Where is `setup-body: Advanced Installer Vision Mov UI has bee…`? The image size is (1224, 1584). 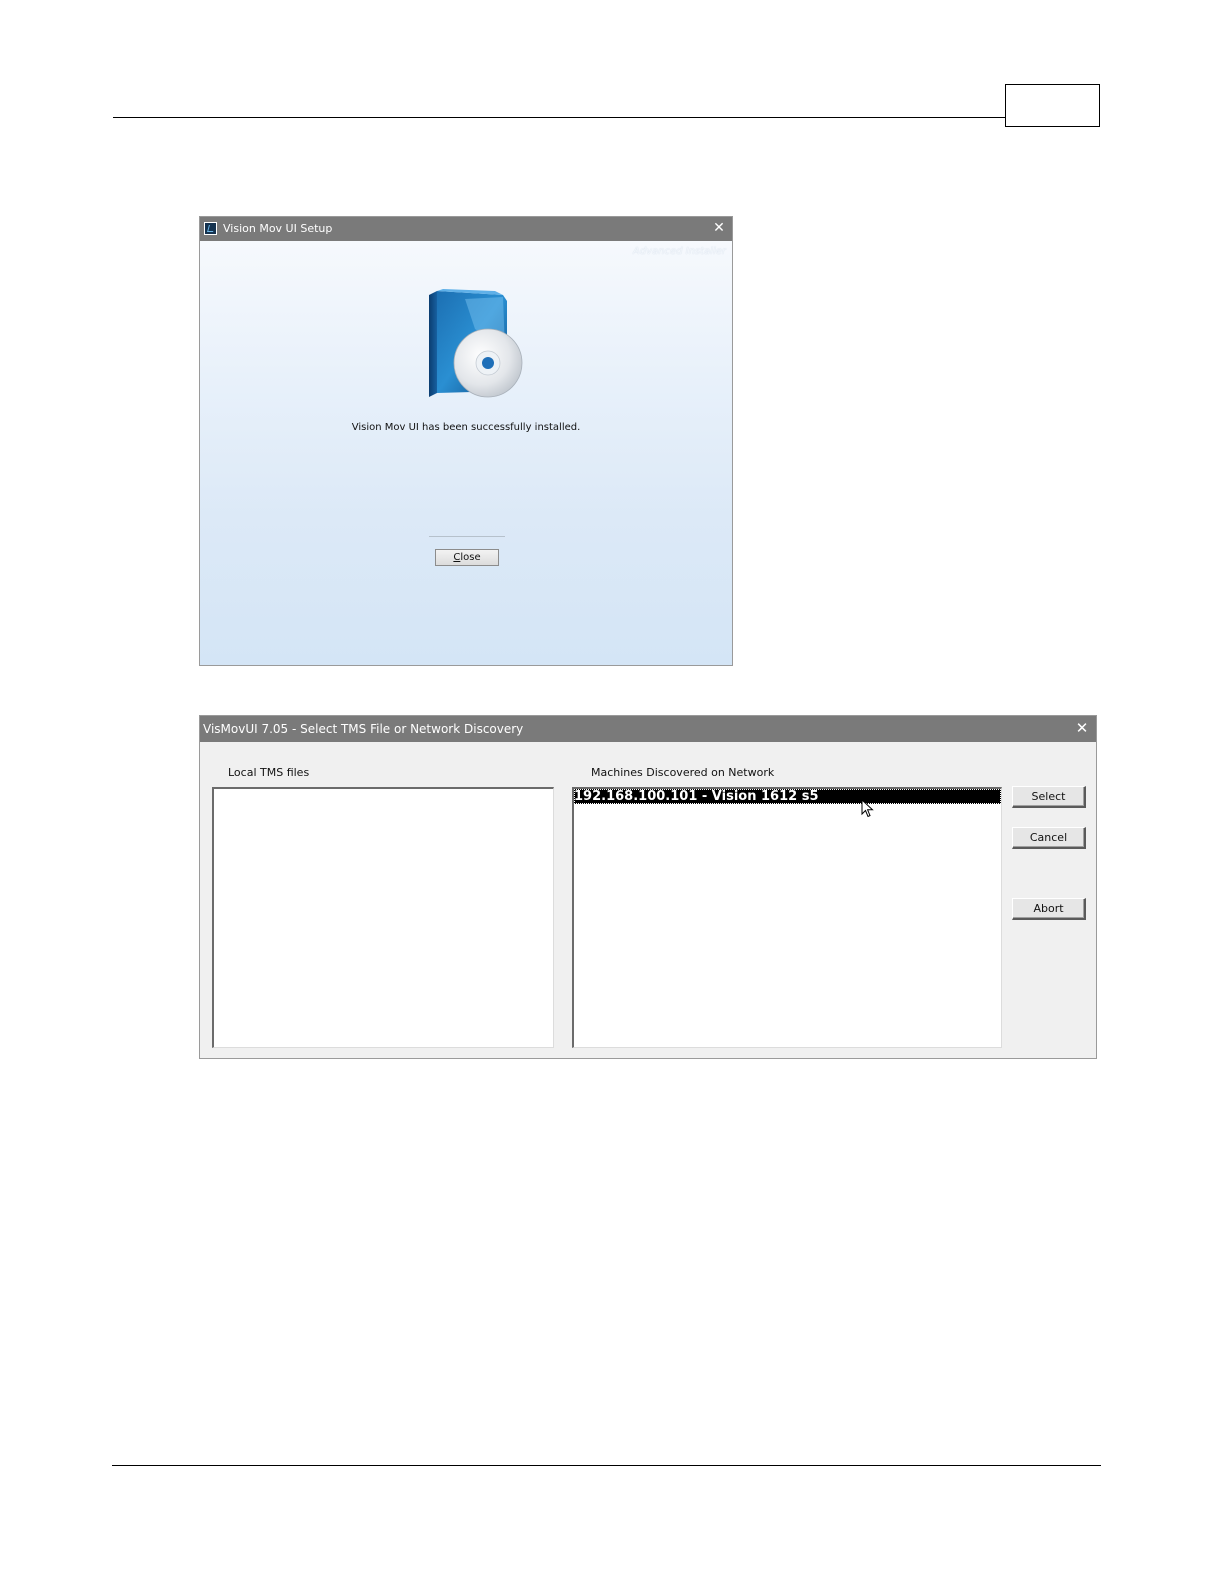 setup-body: Advanced Installer Vision Mov UI has bee… is located at coordinates (466, 453).